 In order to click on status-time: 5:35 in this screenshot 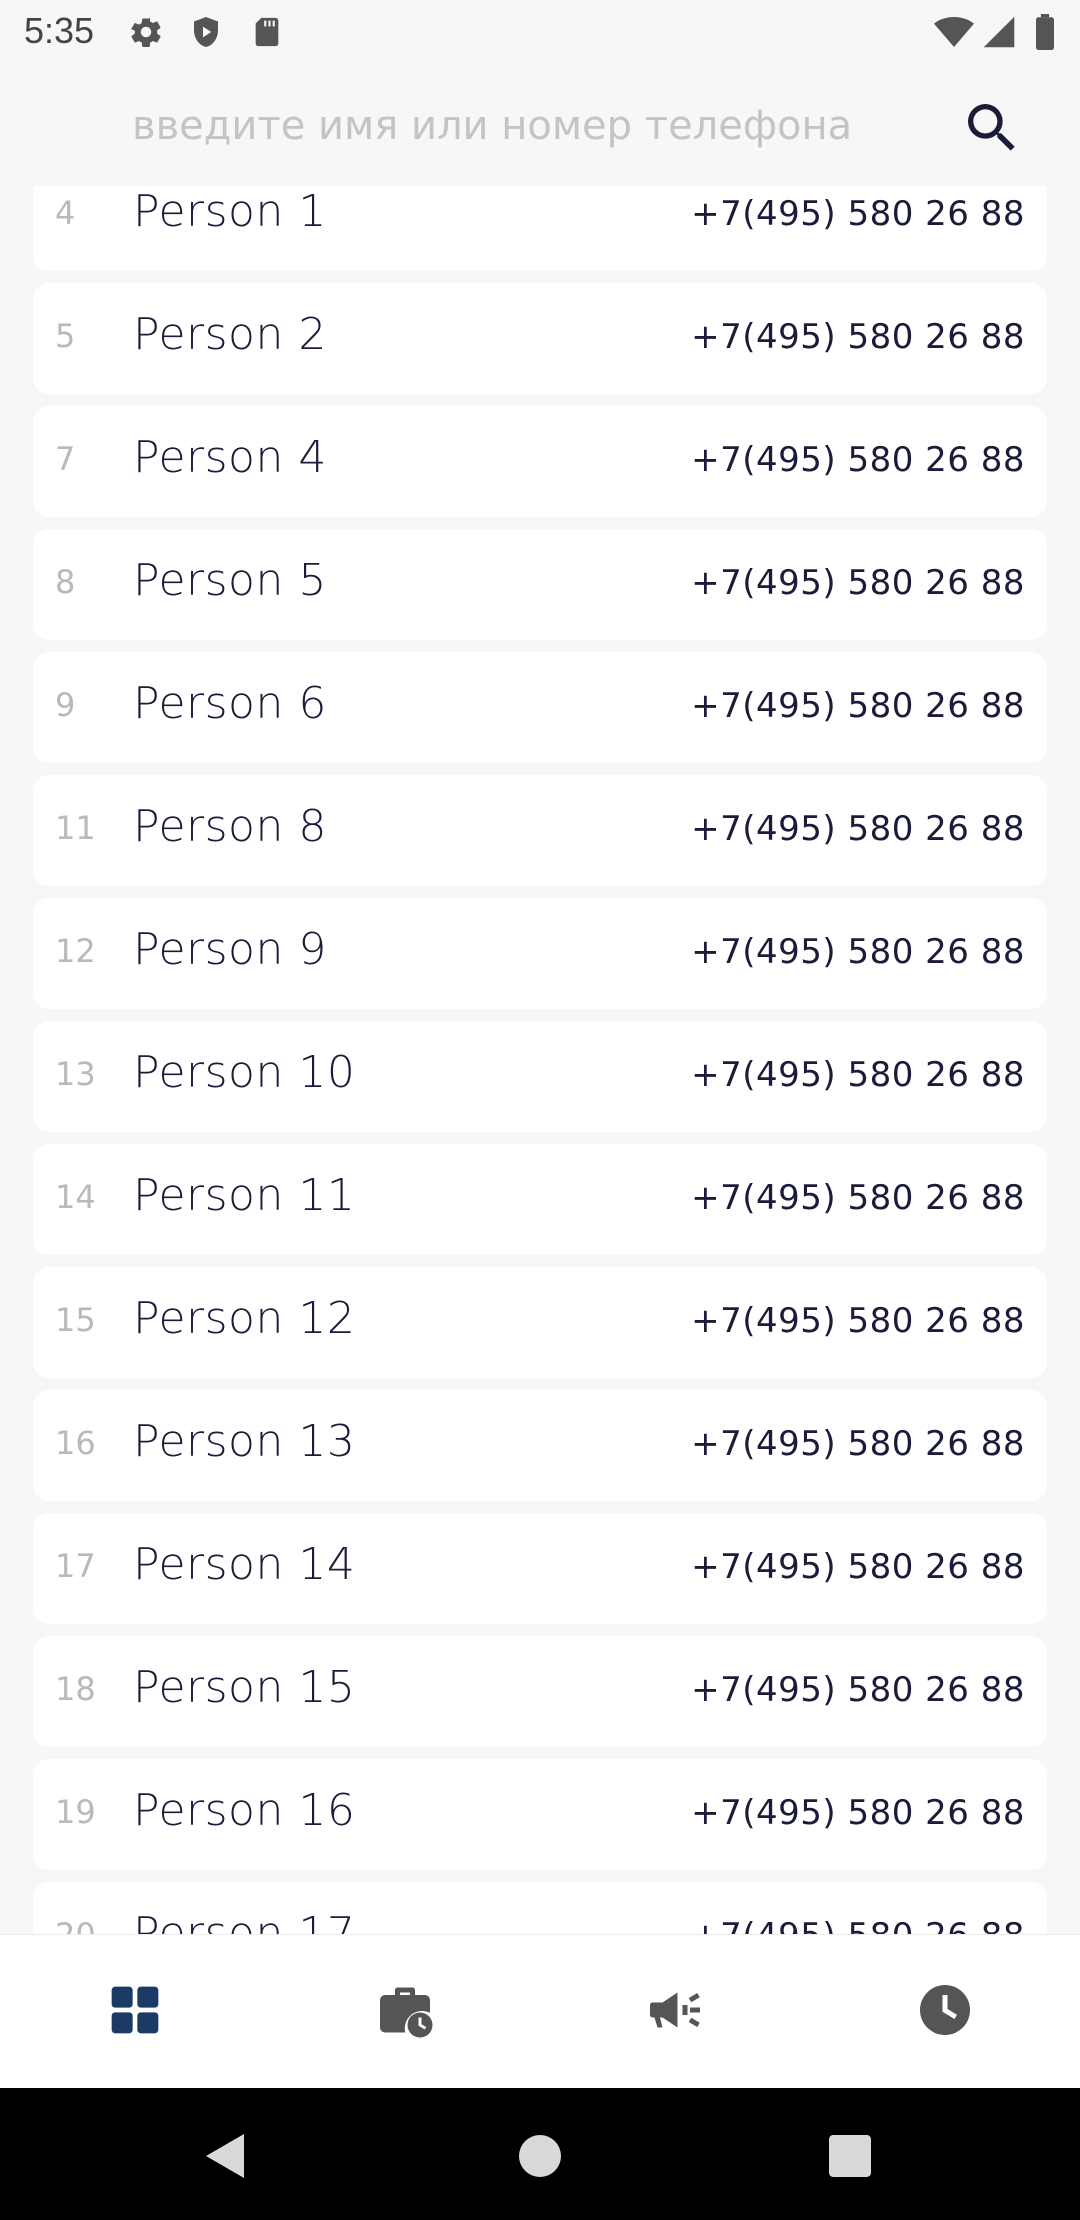, I will do `click(59, 30)`.